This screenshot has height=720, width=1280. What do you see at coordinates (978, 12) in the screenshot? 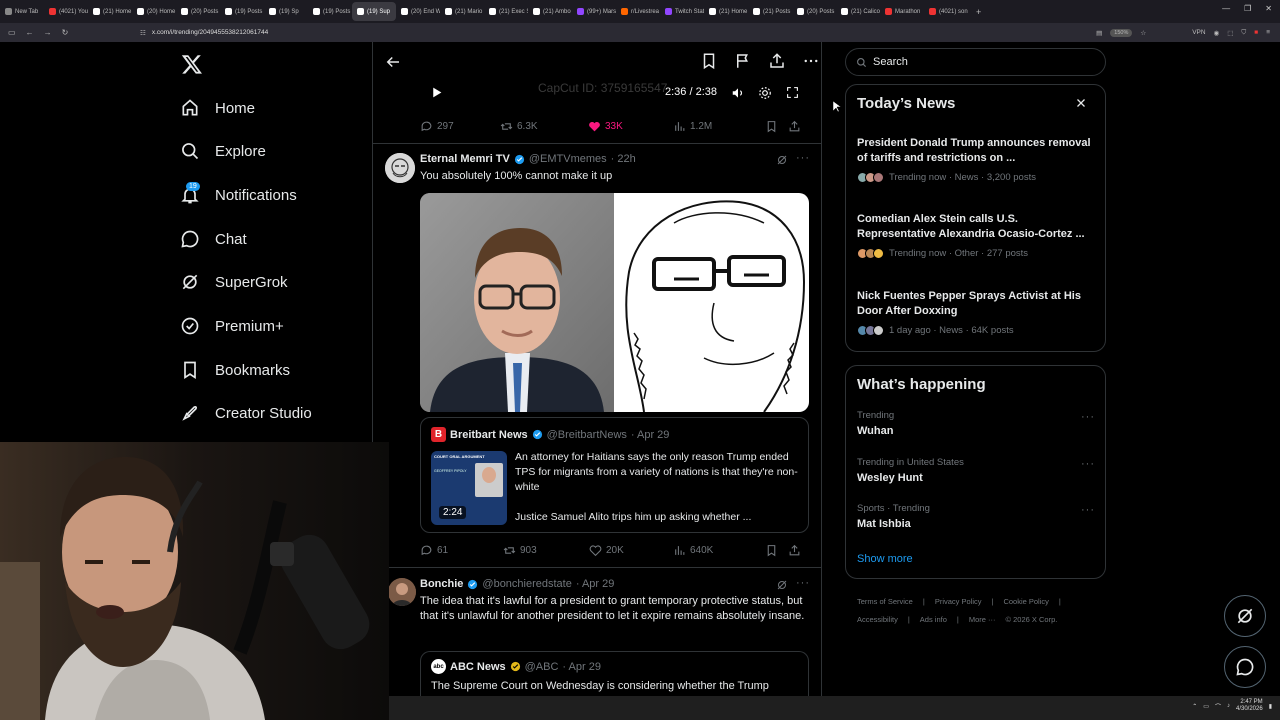
I see `new-tab-icon: +` at bounding box center [978, 12].